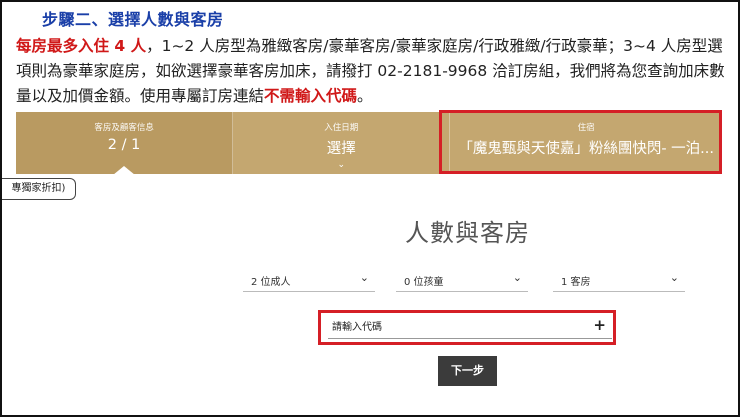  What do you see at coordinates (271, 282) in the screenshot?
I see `adults-select-value: 2 位成人` at bounding box center [271, 282].